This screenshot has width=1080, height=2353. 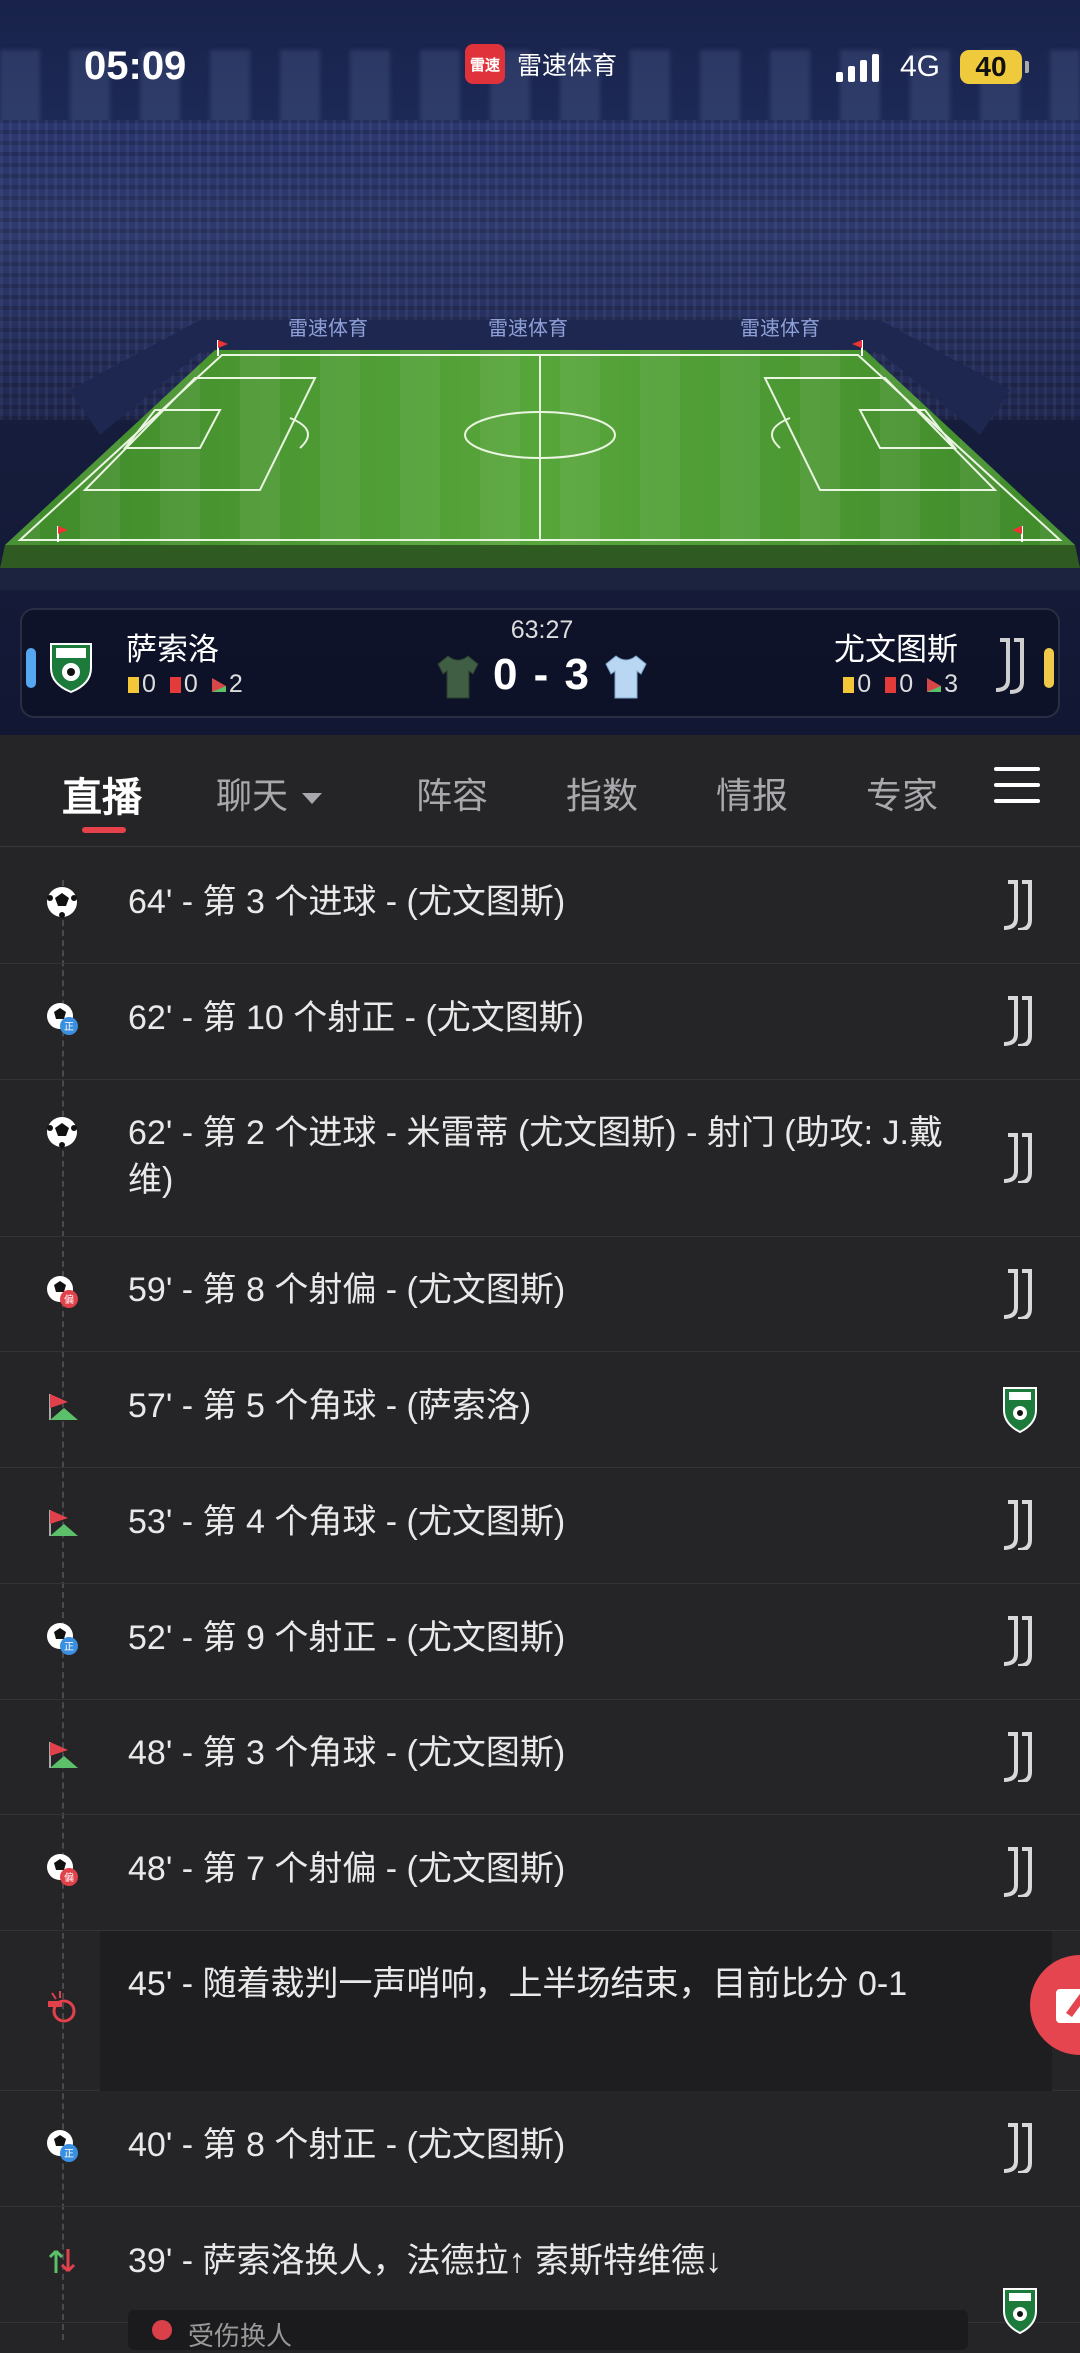 What do you see at coordinates (780, 328) in the screenshot?
I see `sponsor-board-right: 雷速体育` at bounding box center [780, 328].